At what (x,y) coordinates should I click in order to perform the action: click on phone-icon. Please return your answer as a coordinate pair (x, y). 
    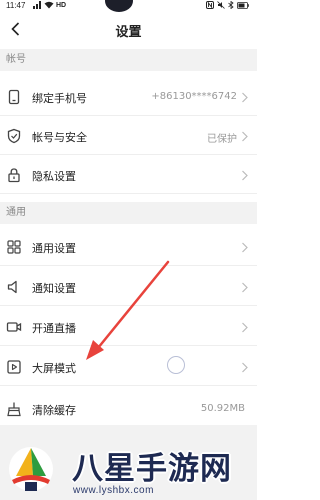
    Looking at the image, I should click on (14, 97).